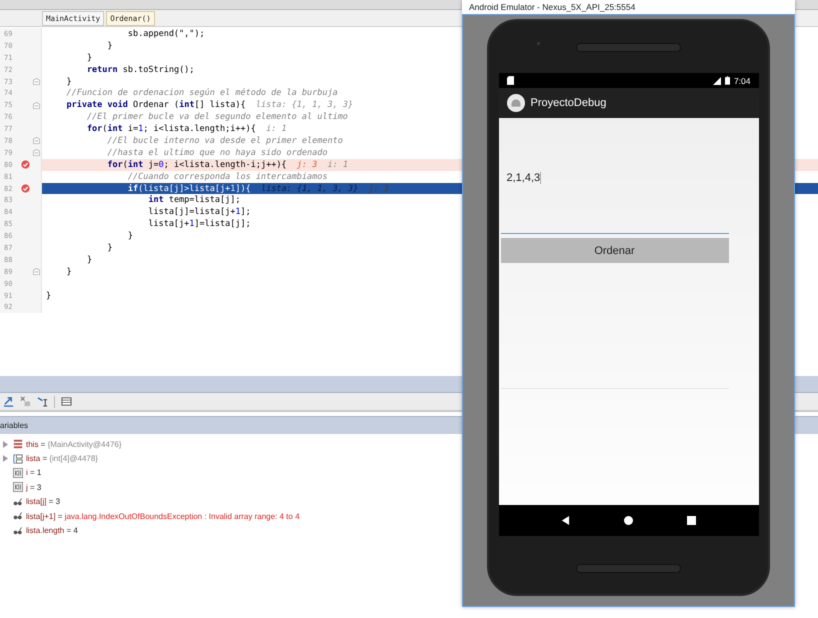  I want to click on variable-entry: lista[j] = 3, so click(43, 501).